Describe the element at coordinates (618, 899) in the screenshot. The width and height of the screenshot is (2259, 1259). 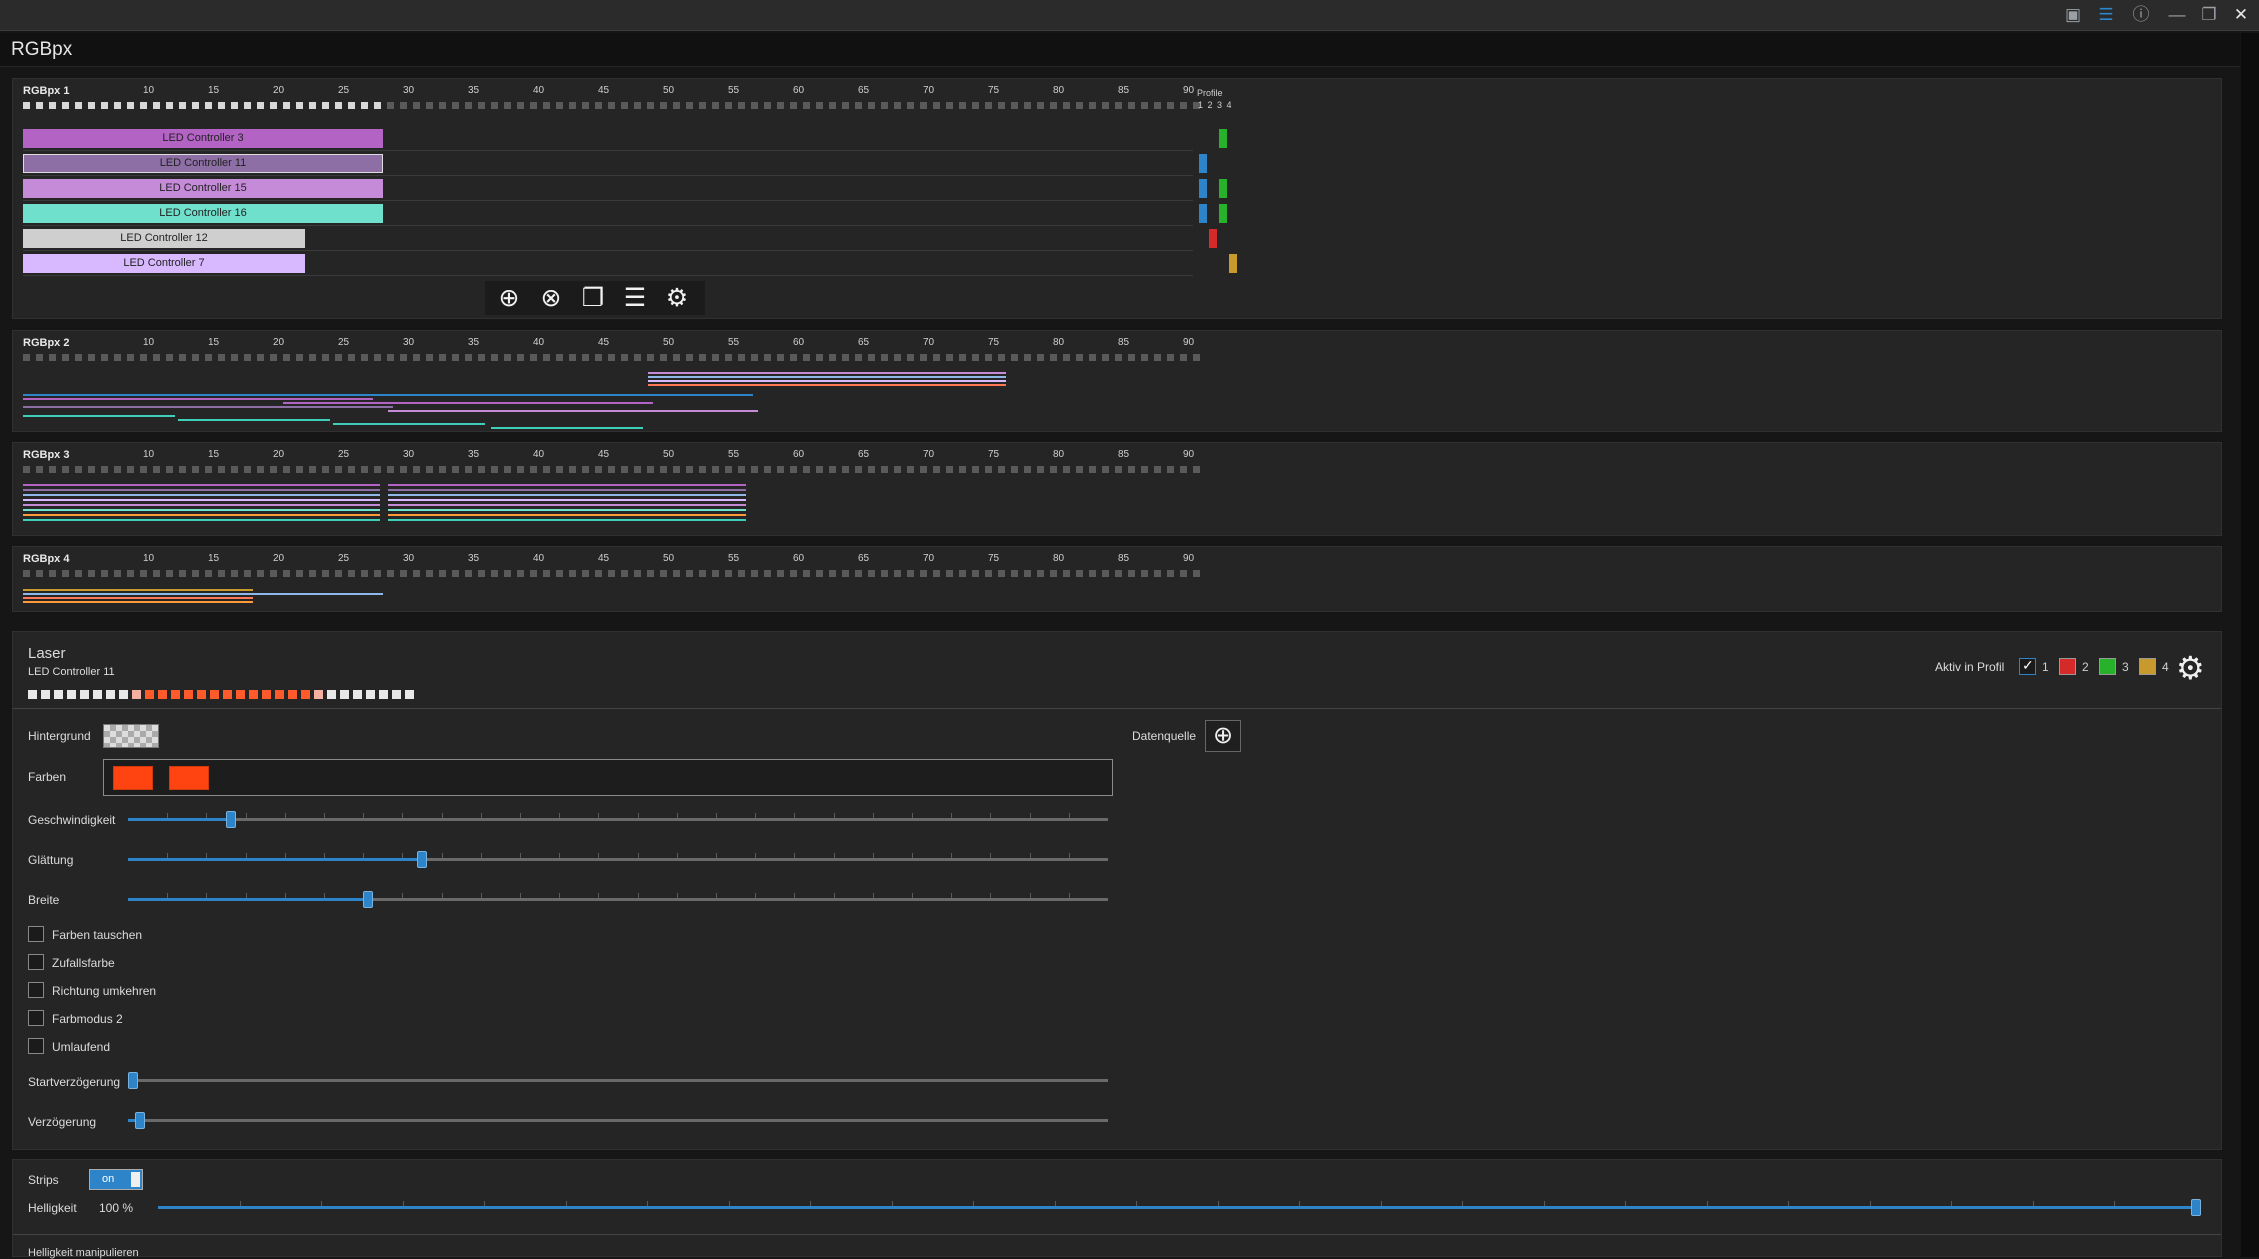
I see `breite-slider` at that location.